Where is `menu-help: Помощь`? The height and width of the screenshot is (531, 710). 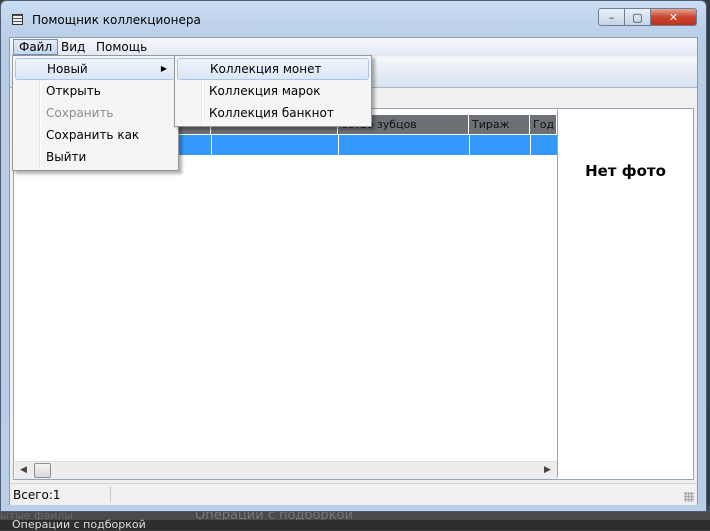
menu-help: Помощь is located at coordinates (121, 47).